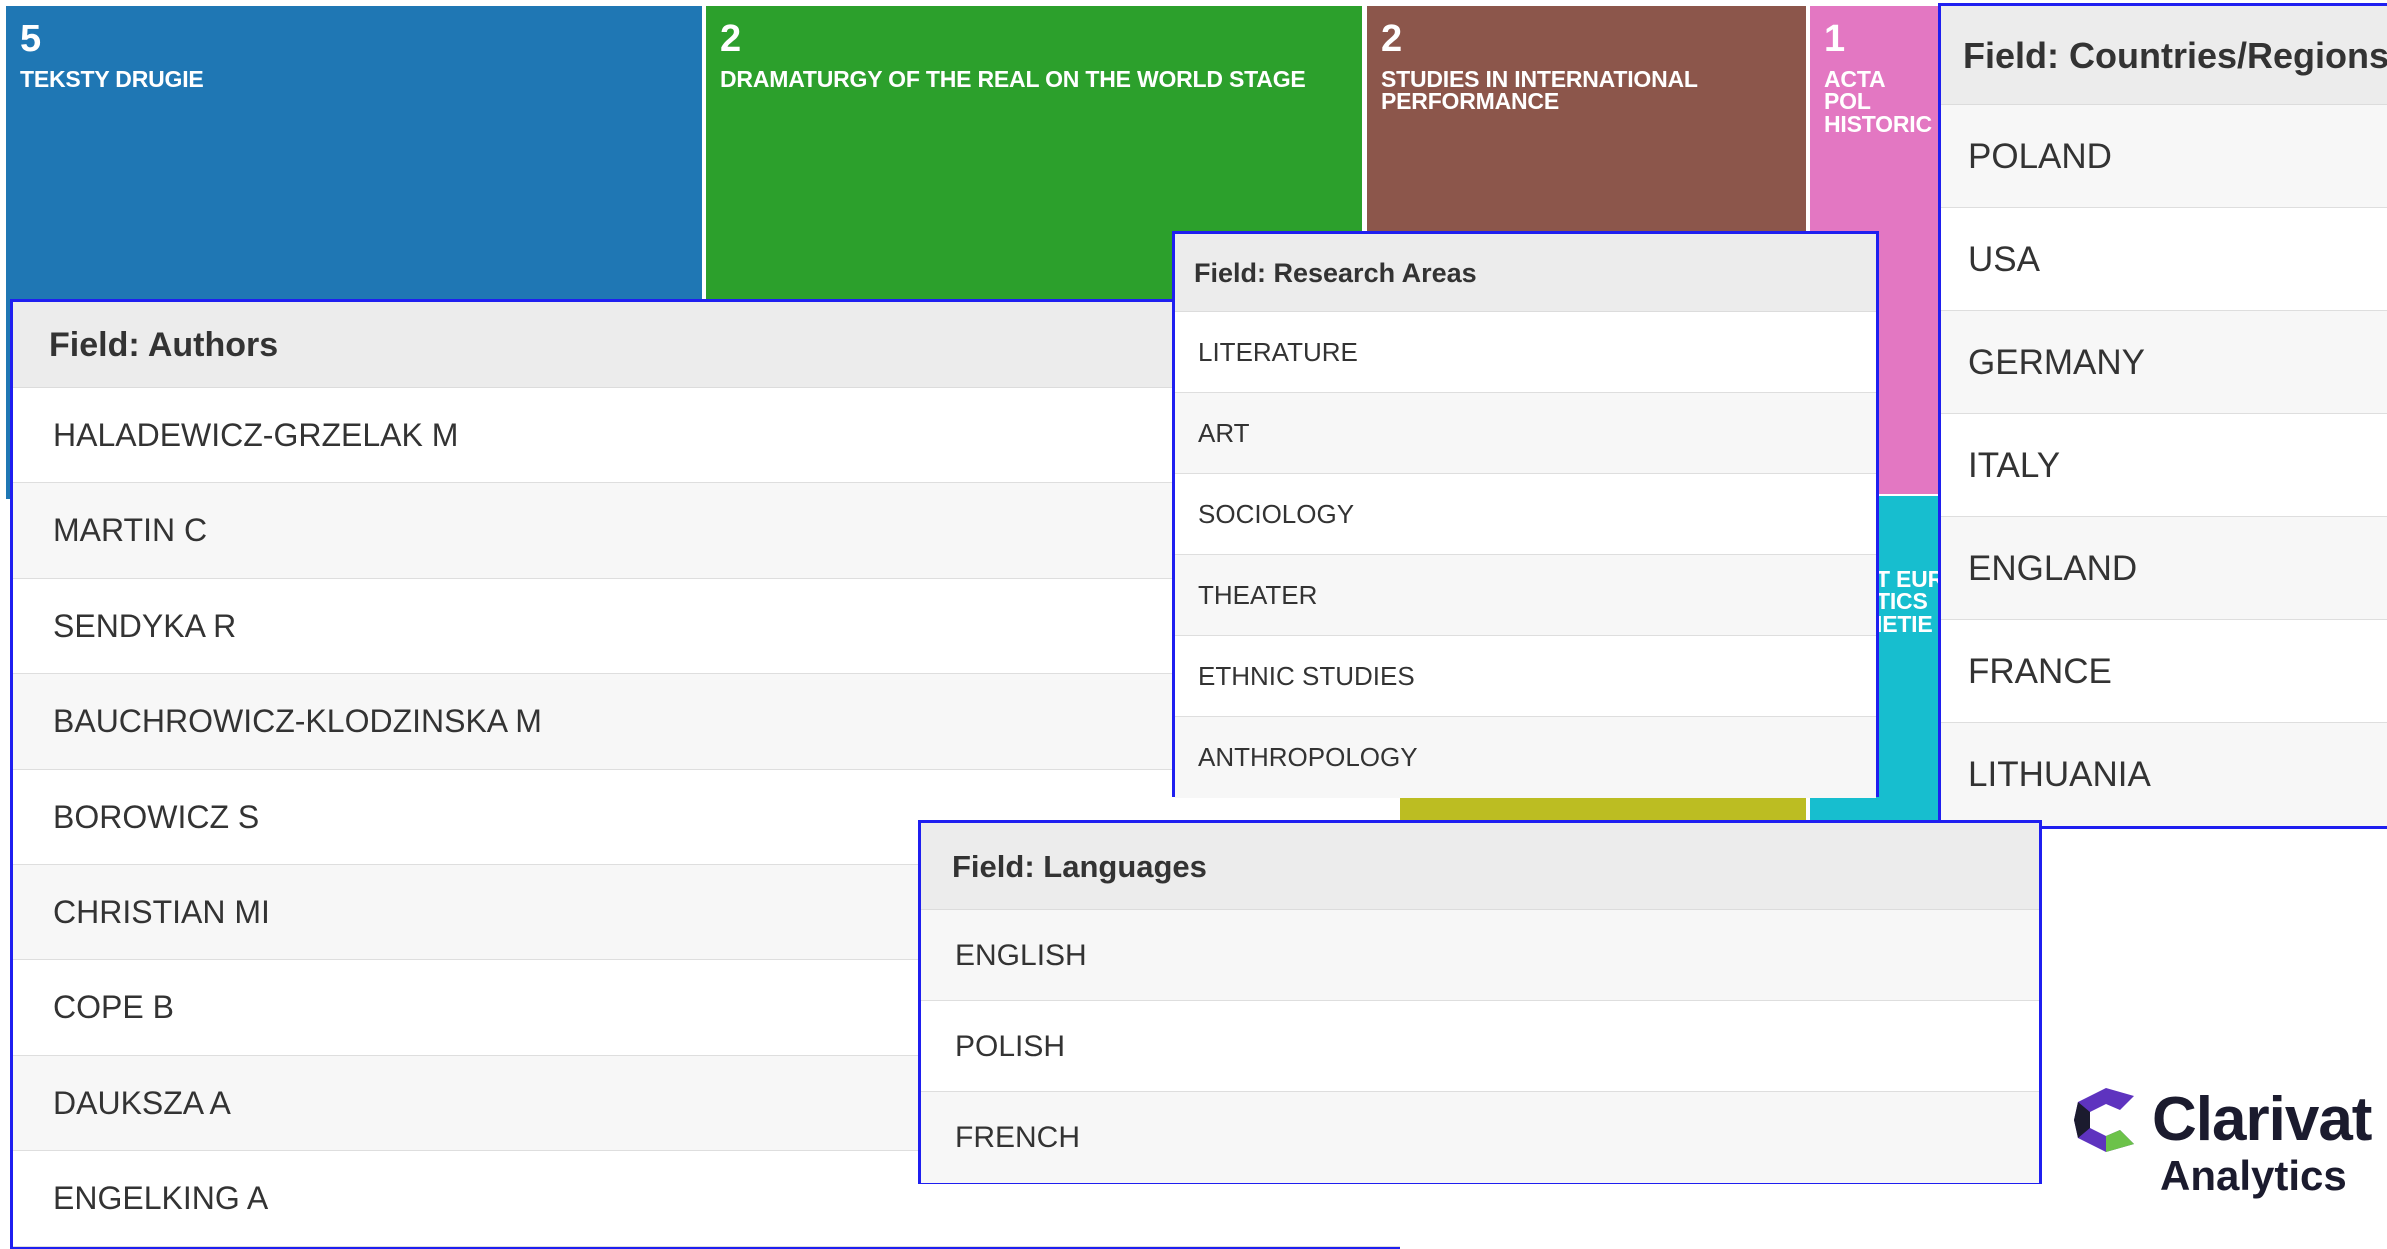 The width and height of the screenshot is (2387, 1249). What do you see at coordinates (2164, 55) in the screenshot?
I see `countries-panel-header: Field: Countries/Regions` at bounding box center [2164, 55].